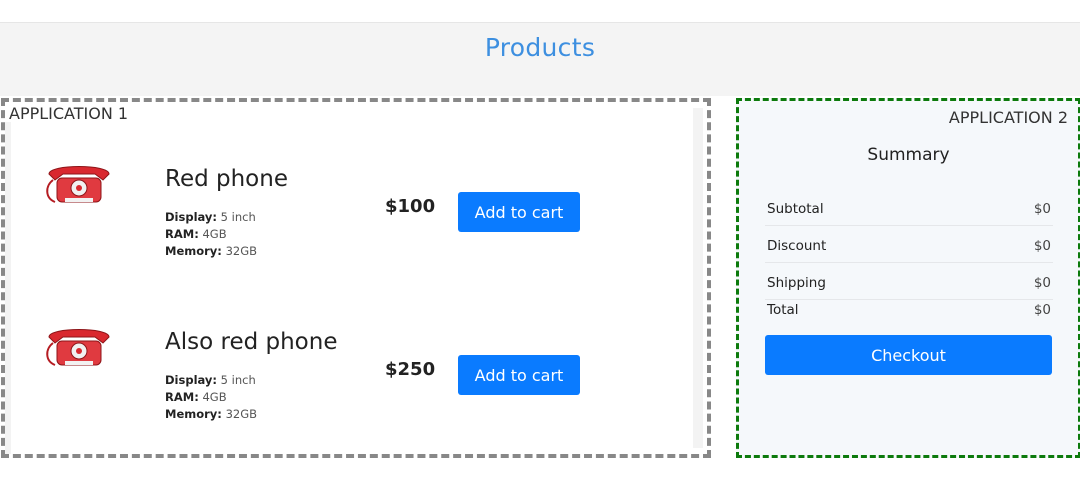 Image resolution: width=1080 pixels, height=480 pixels. I want to click on application-2-label: APPLICATION 2, so click(1008, 117).